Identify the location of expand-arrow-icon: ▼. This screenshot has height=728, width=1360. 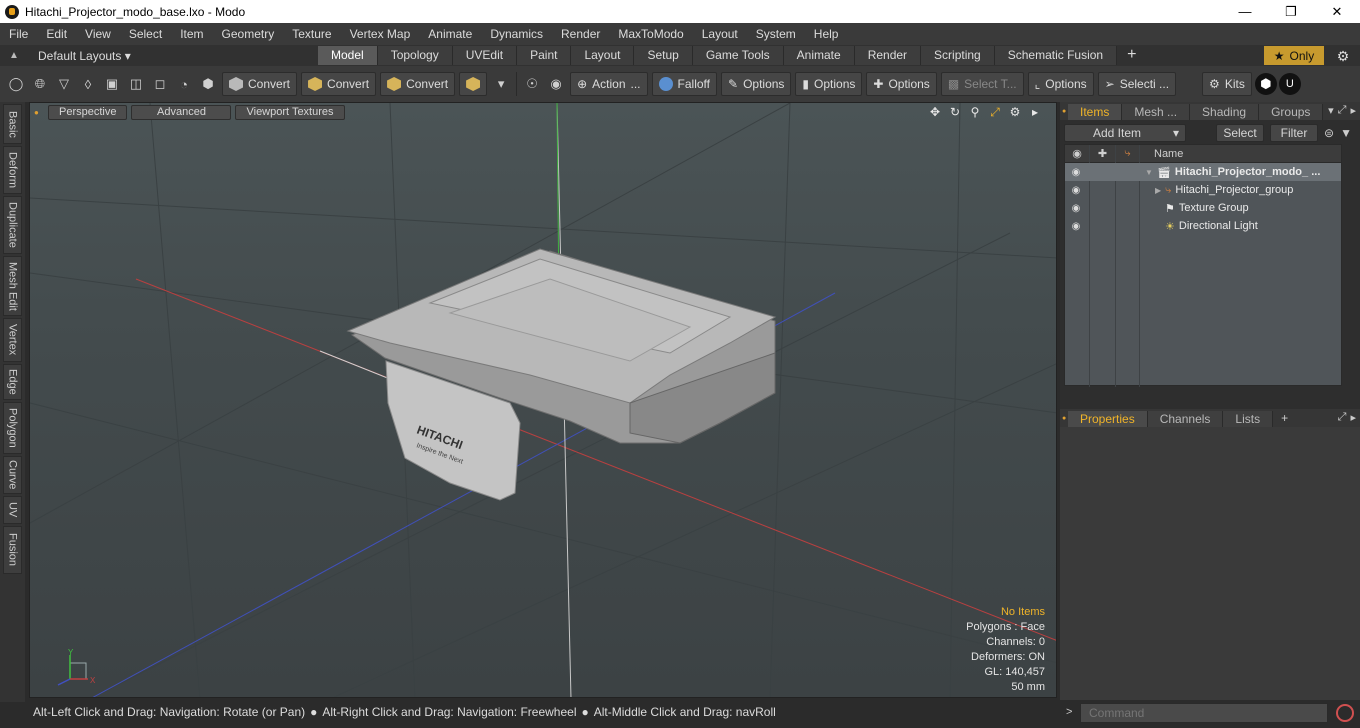
(1149, 172).